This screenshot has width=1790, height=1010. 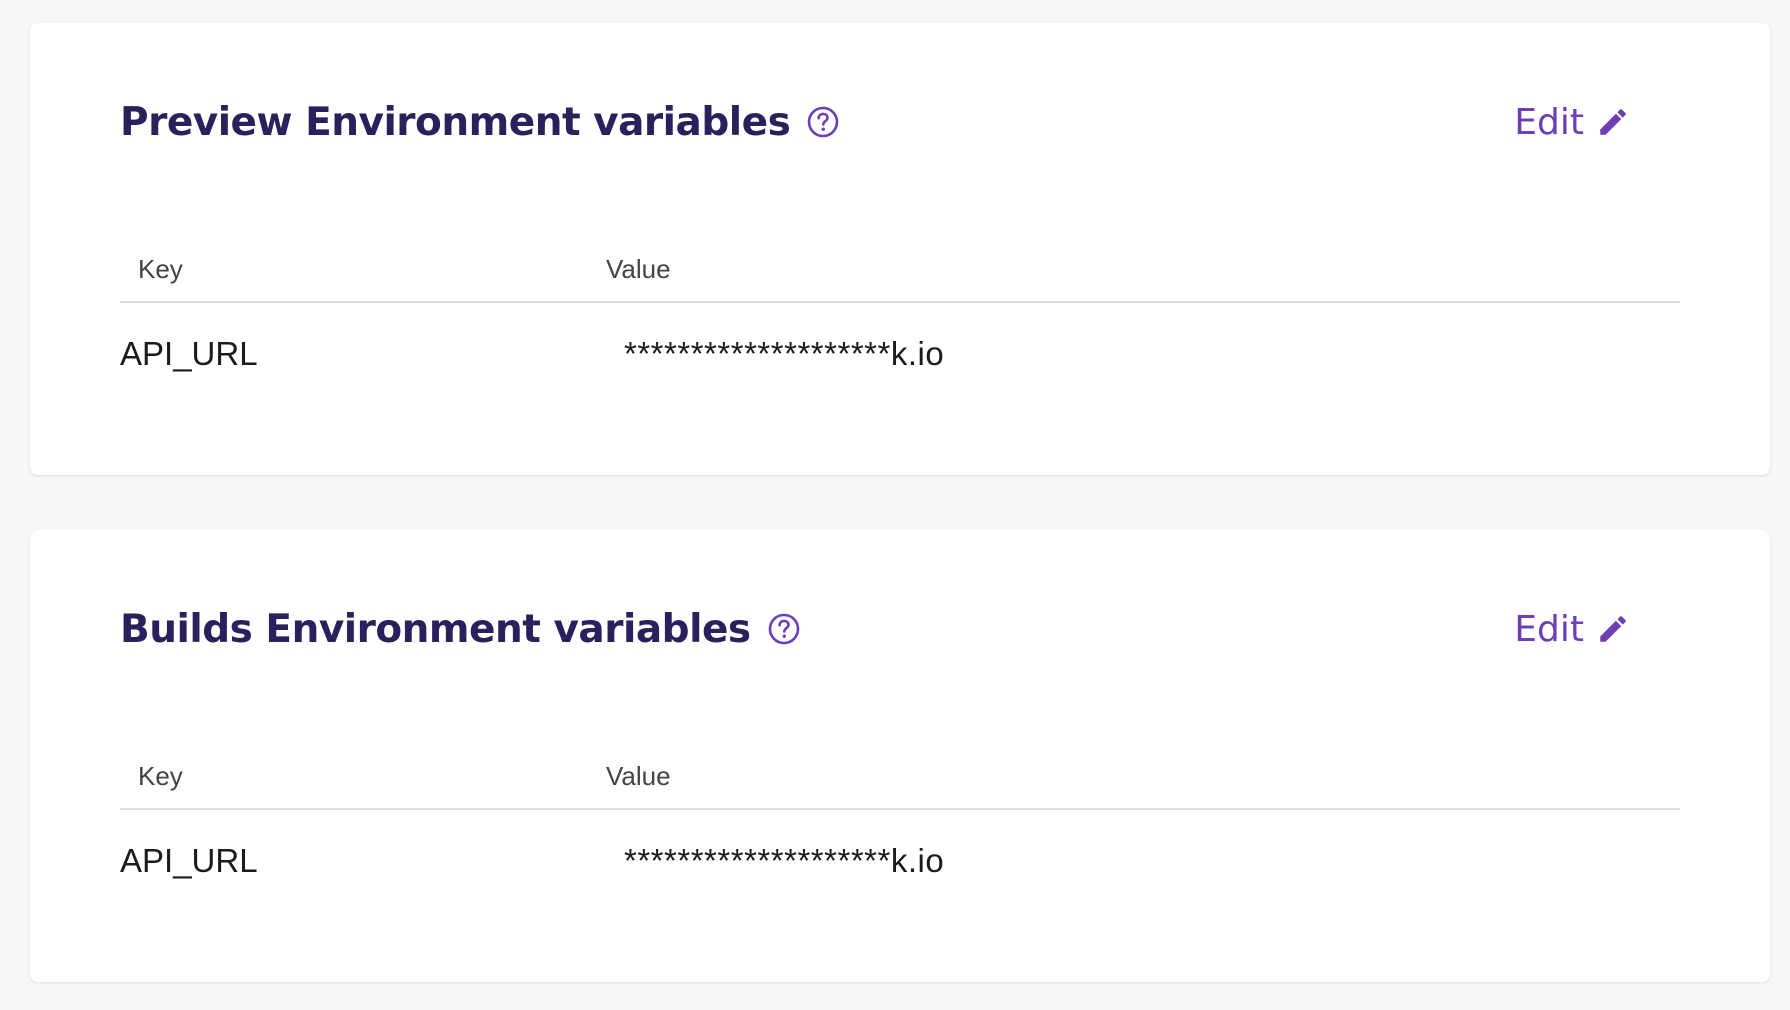 I want to click on card-header: Builds Environment variables Edit, so click(x=875, y=629).